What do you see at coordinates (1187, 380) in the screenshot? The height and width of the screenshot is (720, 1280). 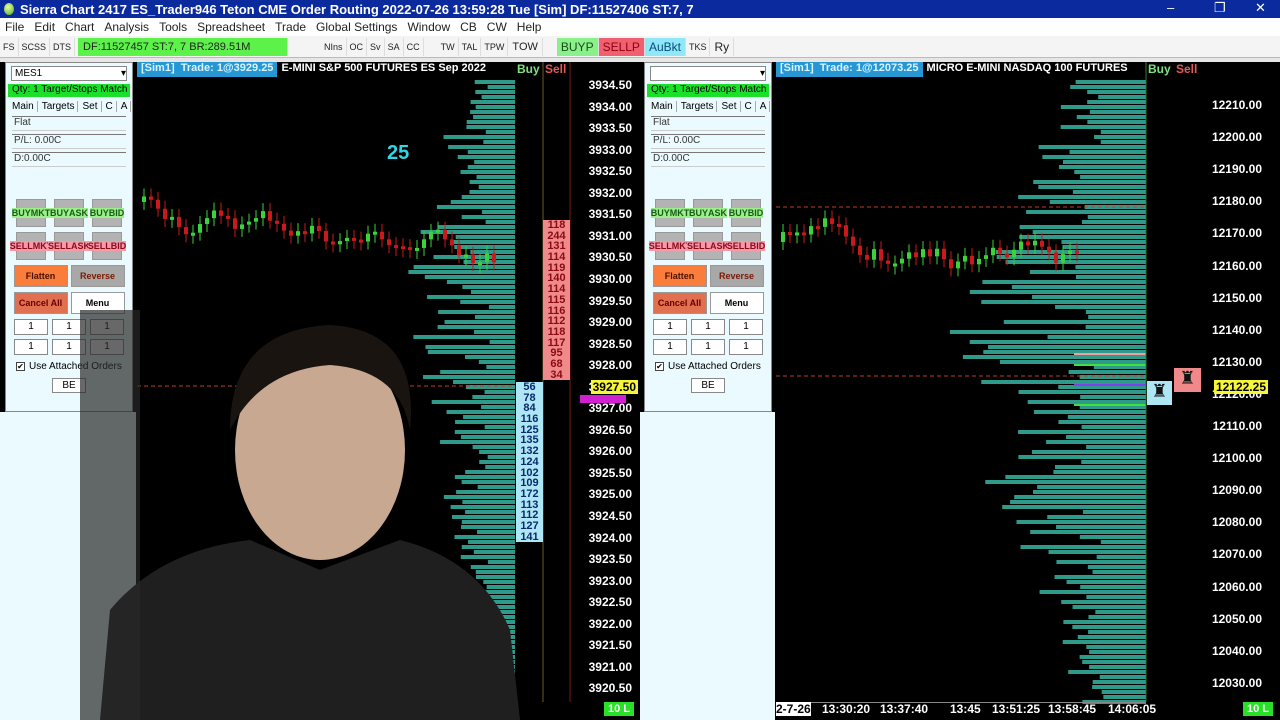 I see `ask-order-marker-icon: ♜` at bounding box center [1187, 380].